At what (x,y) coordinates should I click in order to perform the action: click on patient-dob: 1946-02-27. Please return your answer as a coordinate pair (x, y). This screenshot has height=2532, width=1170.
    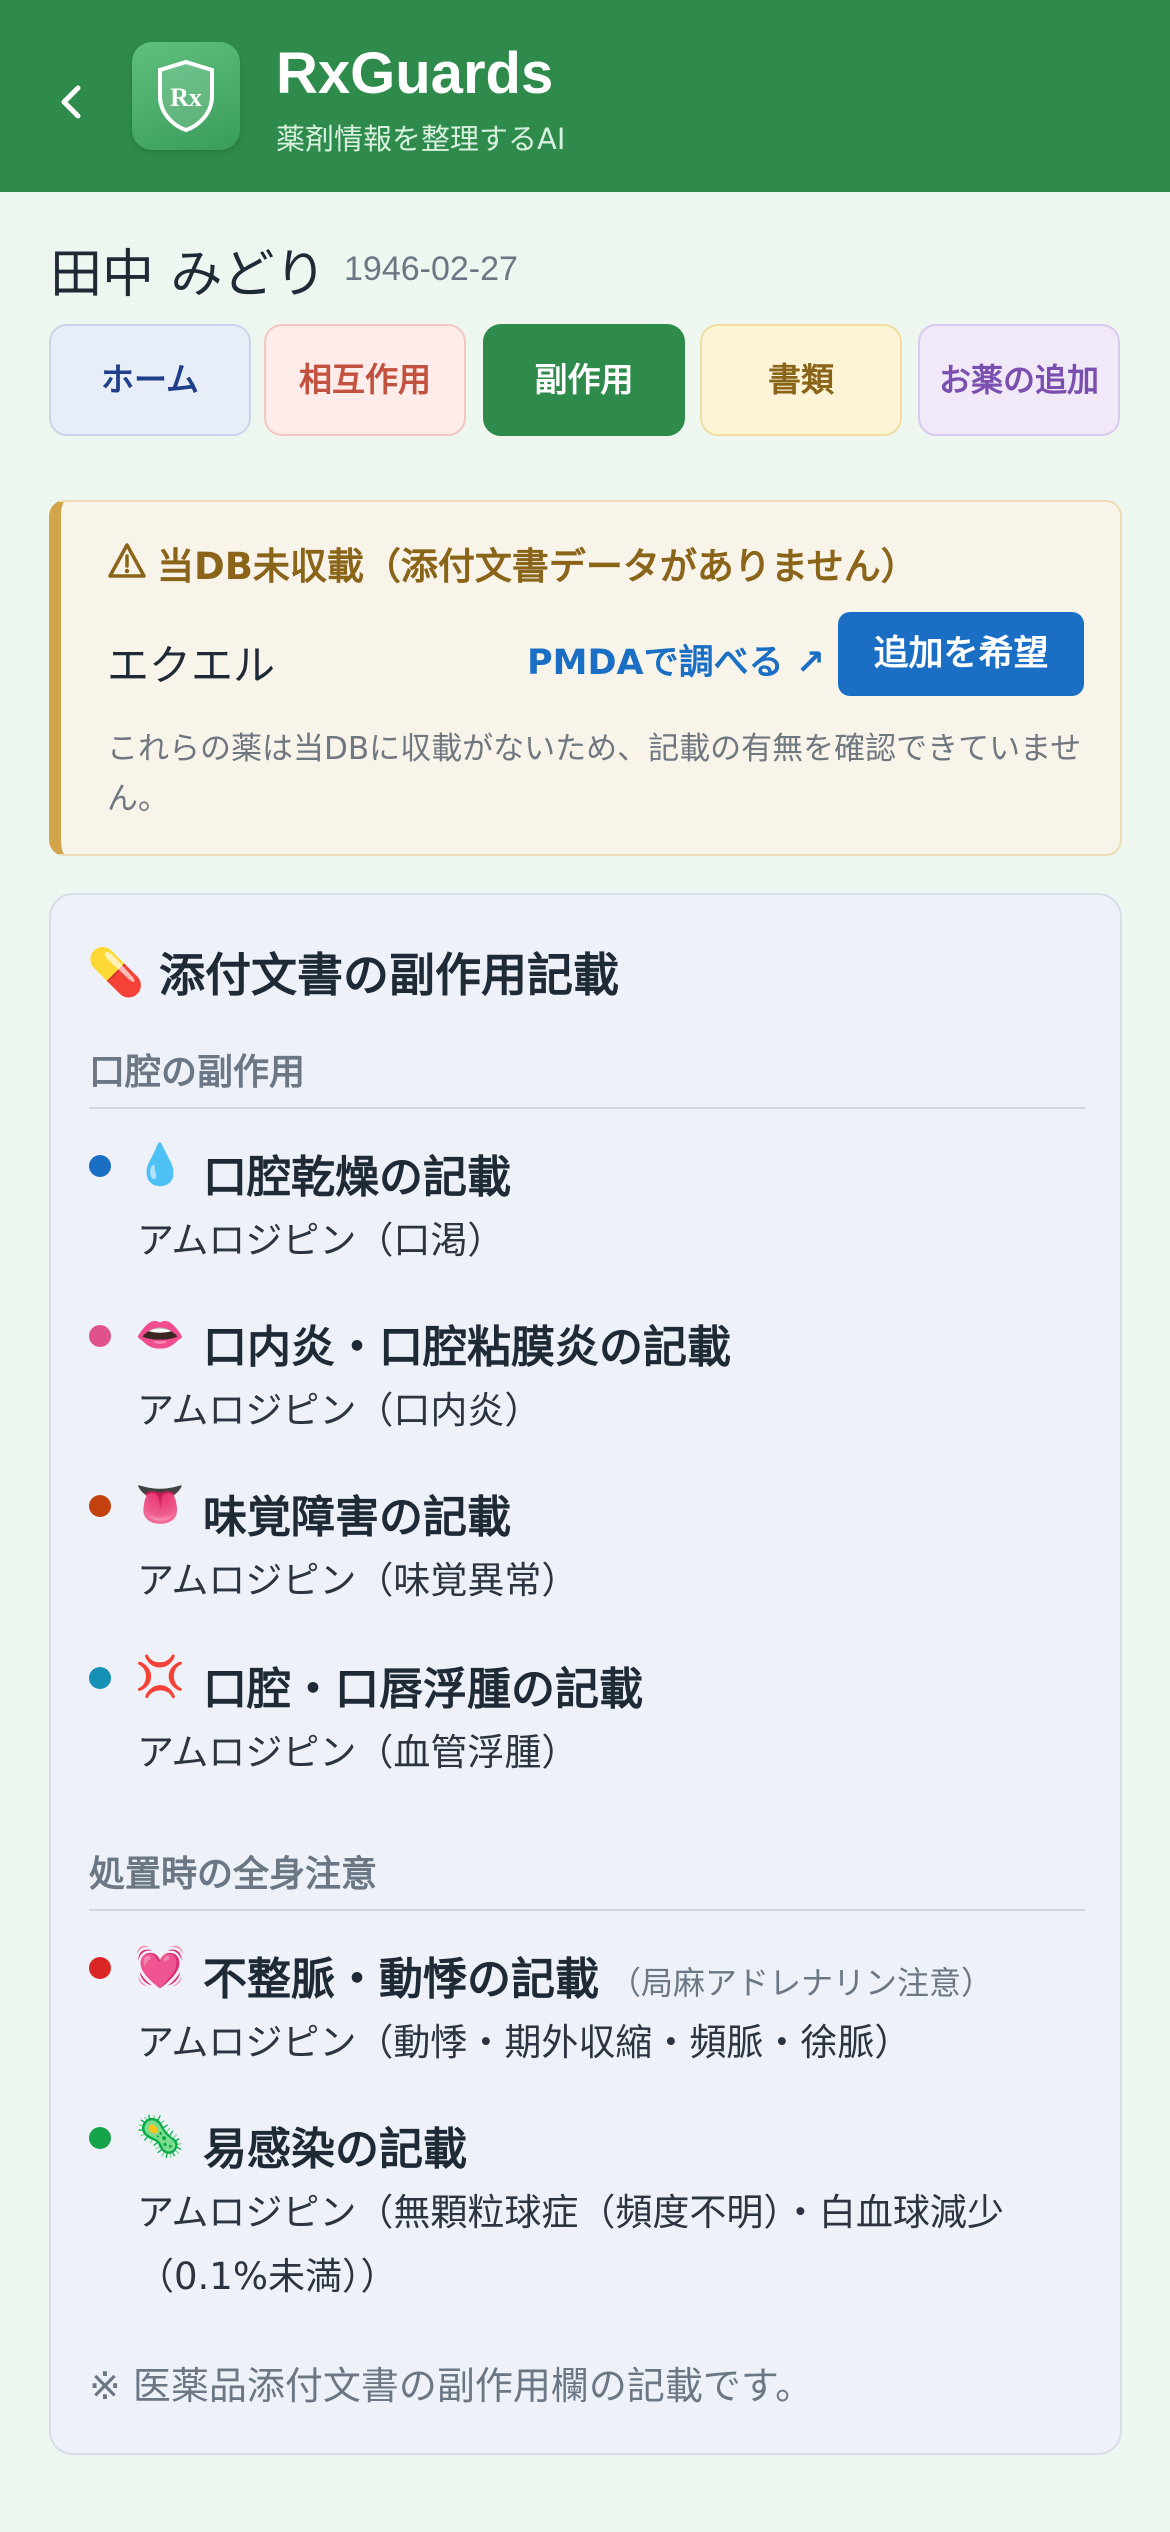
    Looking at the image, I should click on (431, 269).